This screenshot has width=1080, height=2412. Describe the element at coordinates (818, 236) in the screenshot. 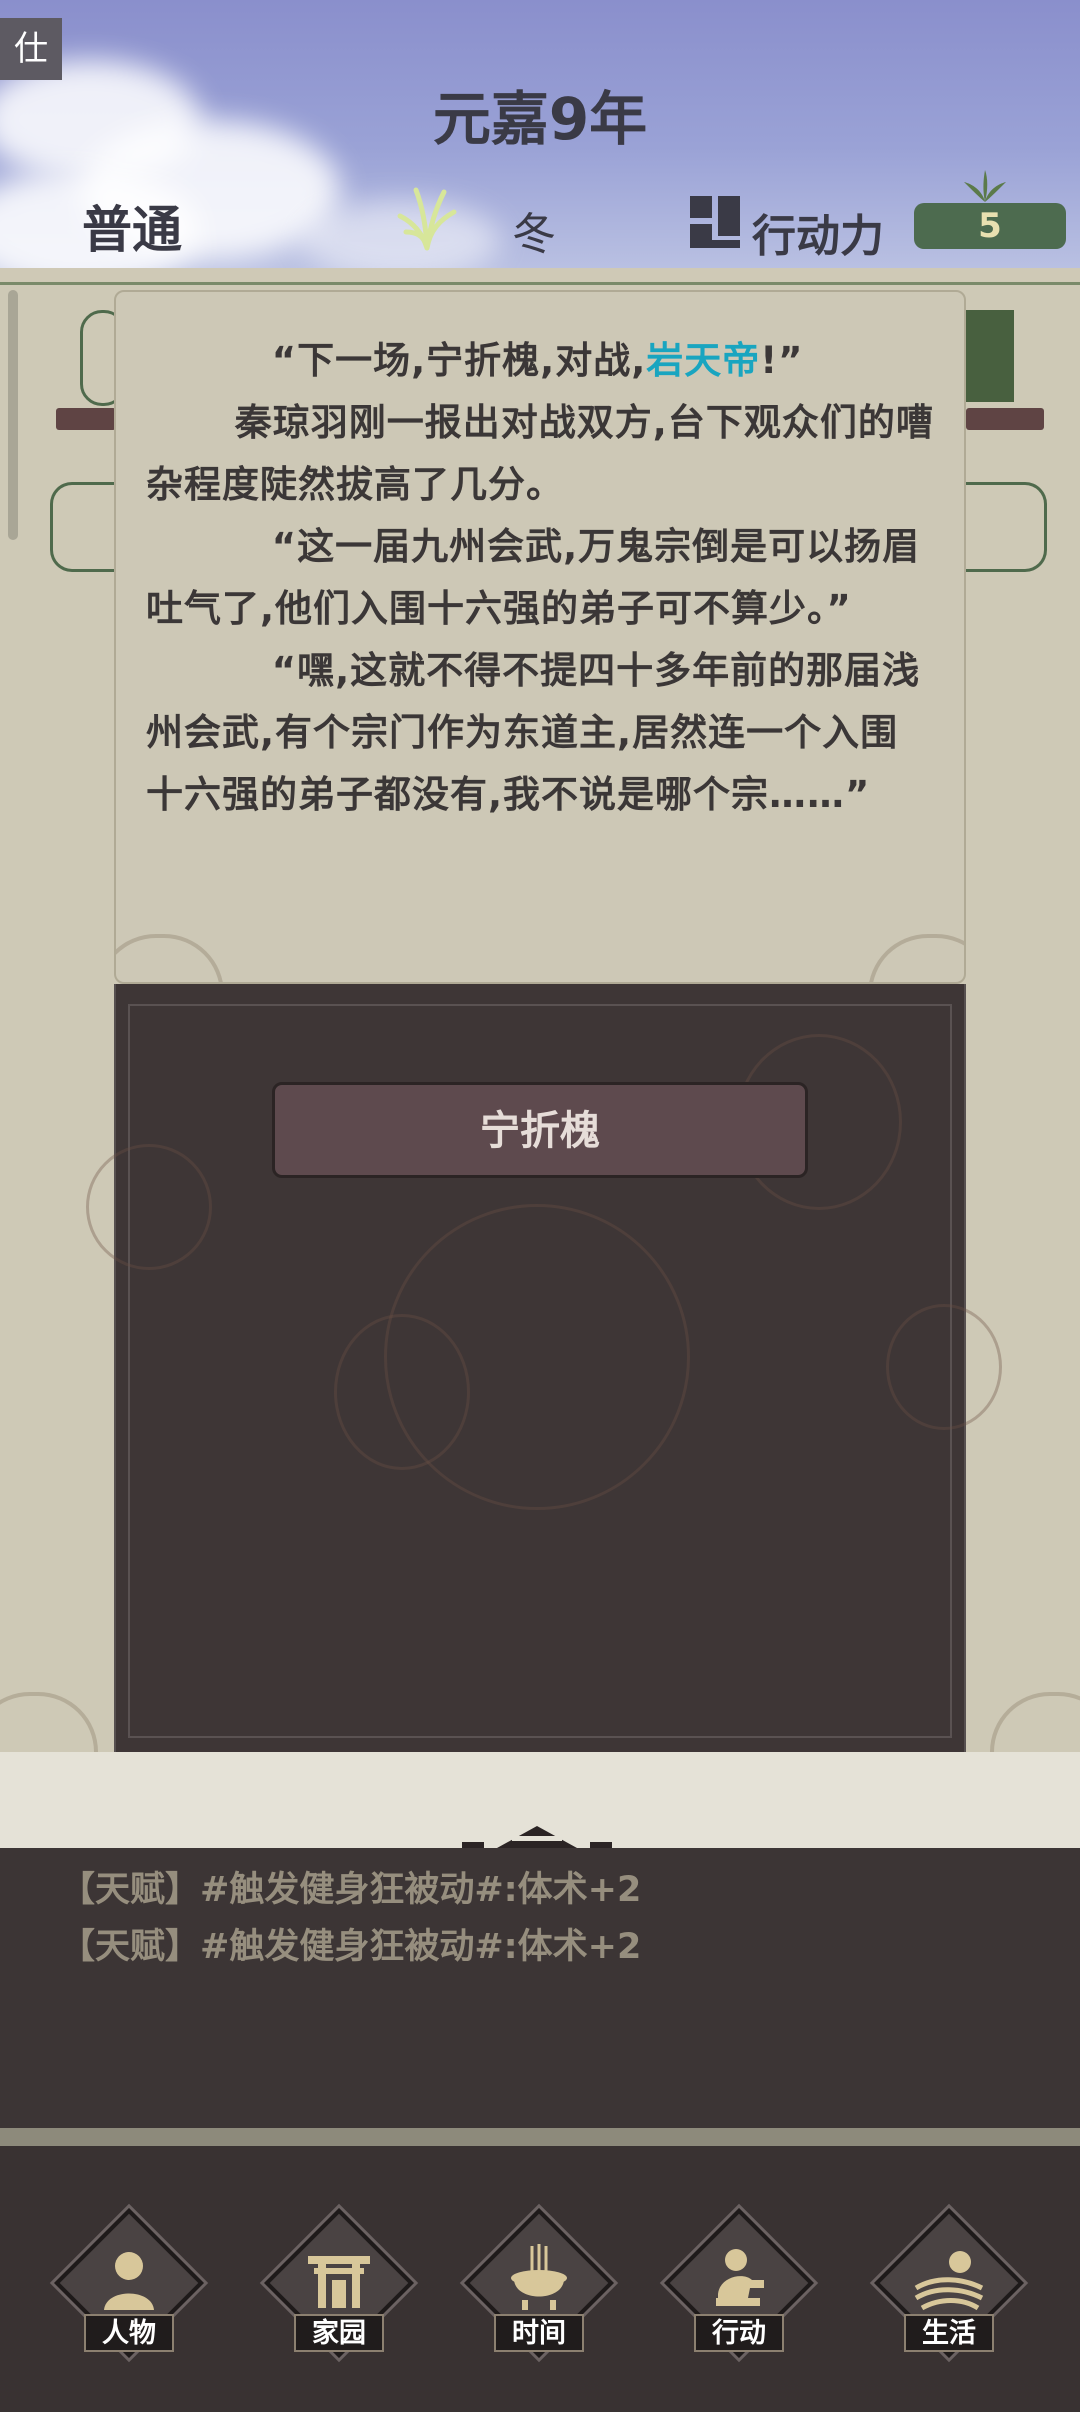

I see `action-points-label: 行动力` at that location.